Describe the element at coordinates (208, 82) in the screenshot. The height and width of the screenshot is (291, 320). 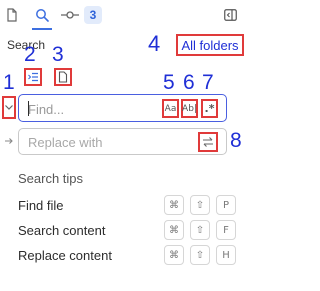
I see `callout-7: 7` at that location.